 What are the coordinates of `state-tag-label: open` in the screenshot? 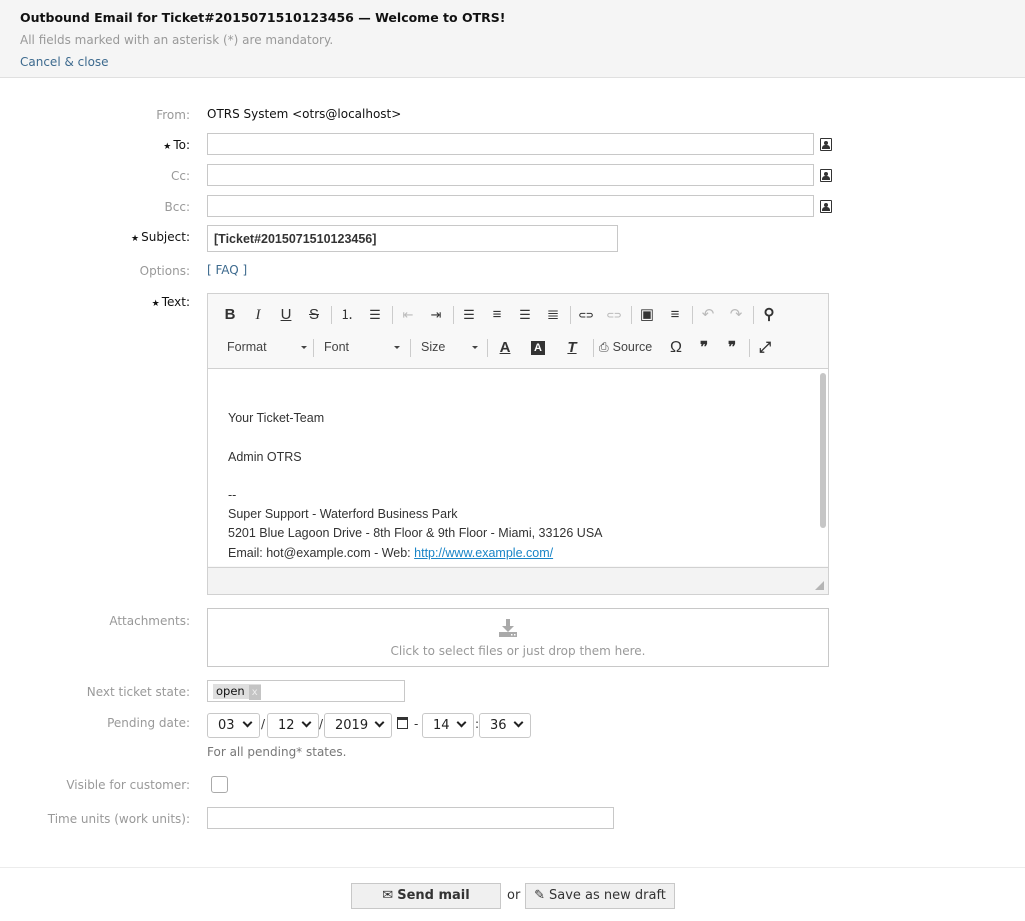 It's located at (230, 691).